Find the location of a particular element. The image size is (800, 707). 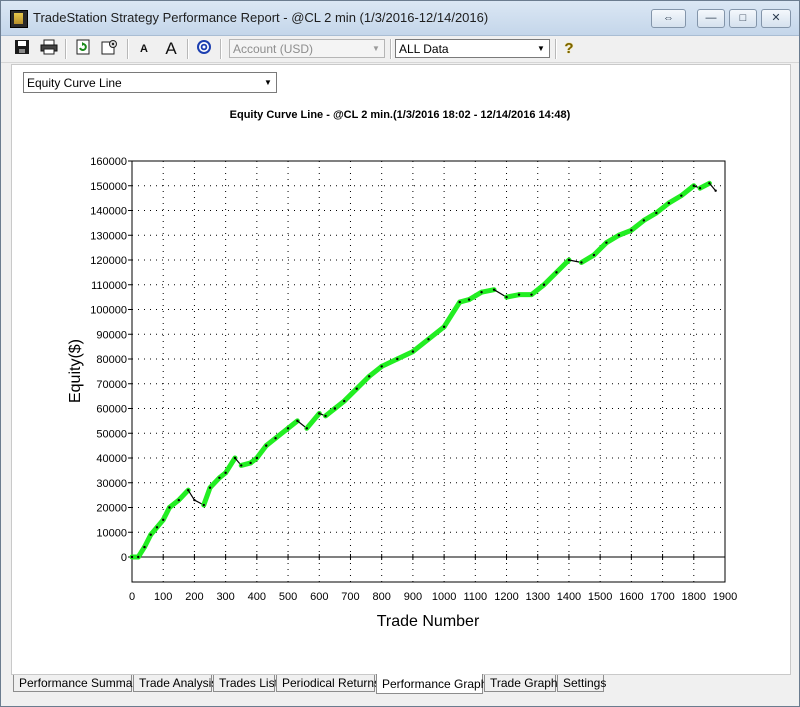

y-tick-label: 150000 is located at coordinates (108, 187).